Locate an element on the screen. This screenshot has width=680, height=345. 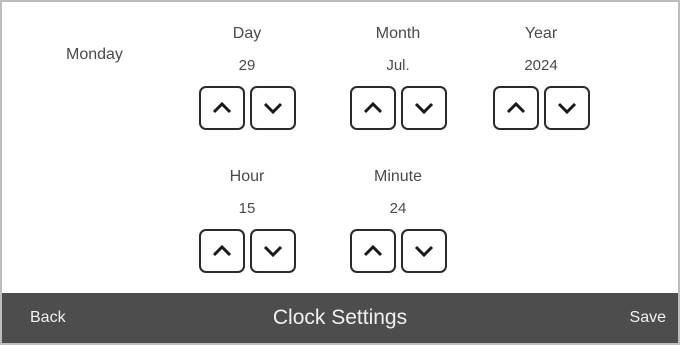
day-field: Day 29 is located at coordinates (247, 77).